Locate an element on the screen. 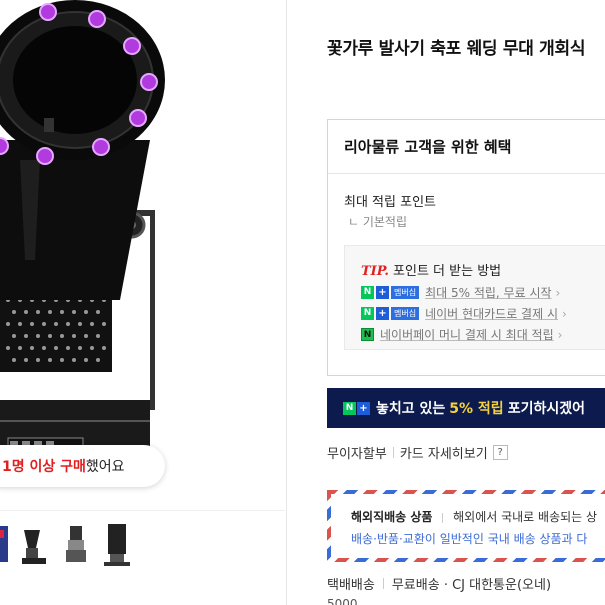 The height and width of the screenshot is (605, 605). banner-suffix: 포기하시겠어 is located at coordinates (546, 409).